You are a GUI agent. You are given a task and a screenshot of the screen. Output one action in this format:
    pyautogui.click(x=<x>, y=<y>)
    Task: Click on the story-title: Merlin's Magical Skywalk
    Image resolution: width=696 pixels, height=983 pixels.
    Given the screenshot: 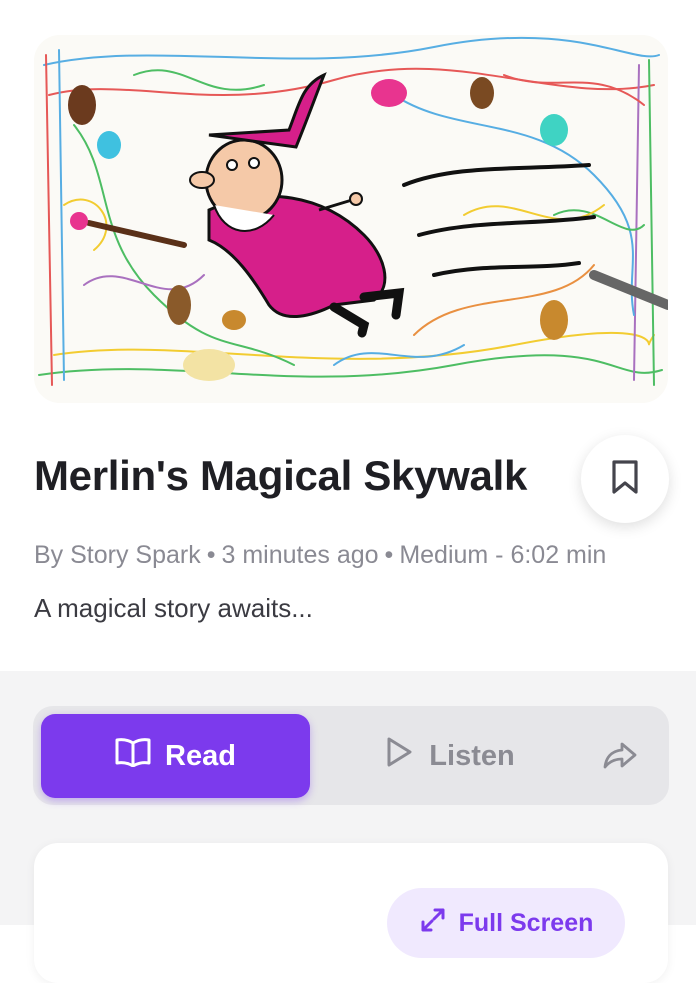 What is the action you would take?
    pyautogui.click(x=281, y=475)
    